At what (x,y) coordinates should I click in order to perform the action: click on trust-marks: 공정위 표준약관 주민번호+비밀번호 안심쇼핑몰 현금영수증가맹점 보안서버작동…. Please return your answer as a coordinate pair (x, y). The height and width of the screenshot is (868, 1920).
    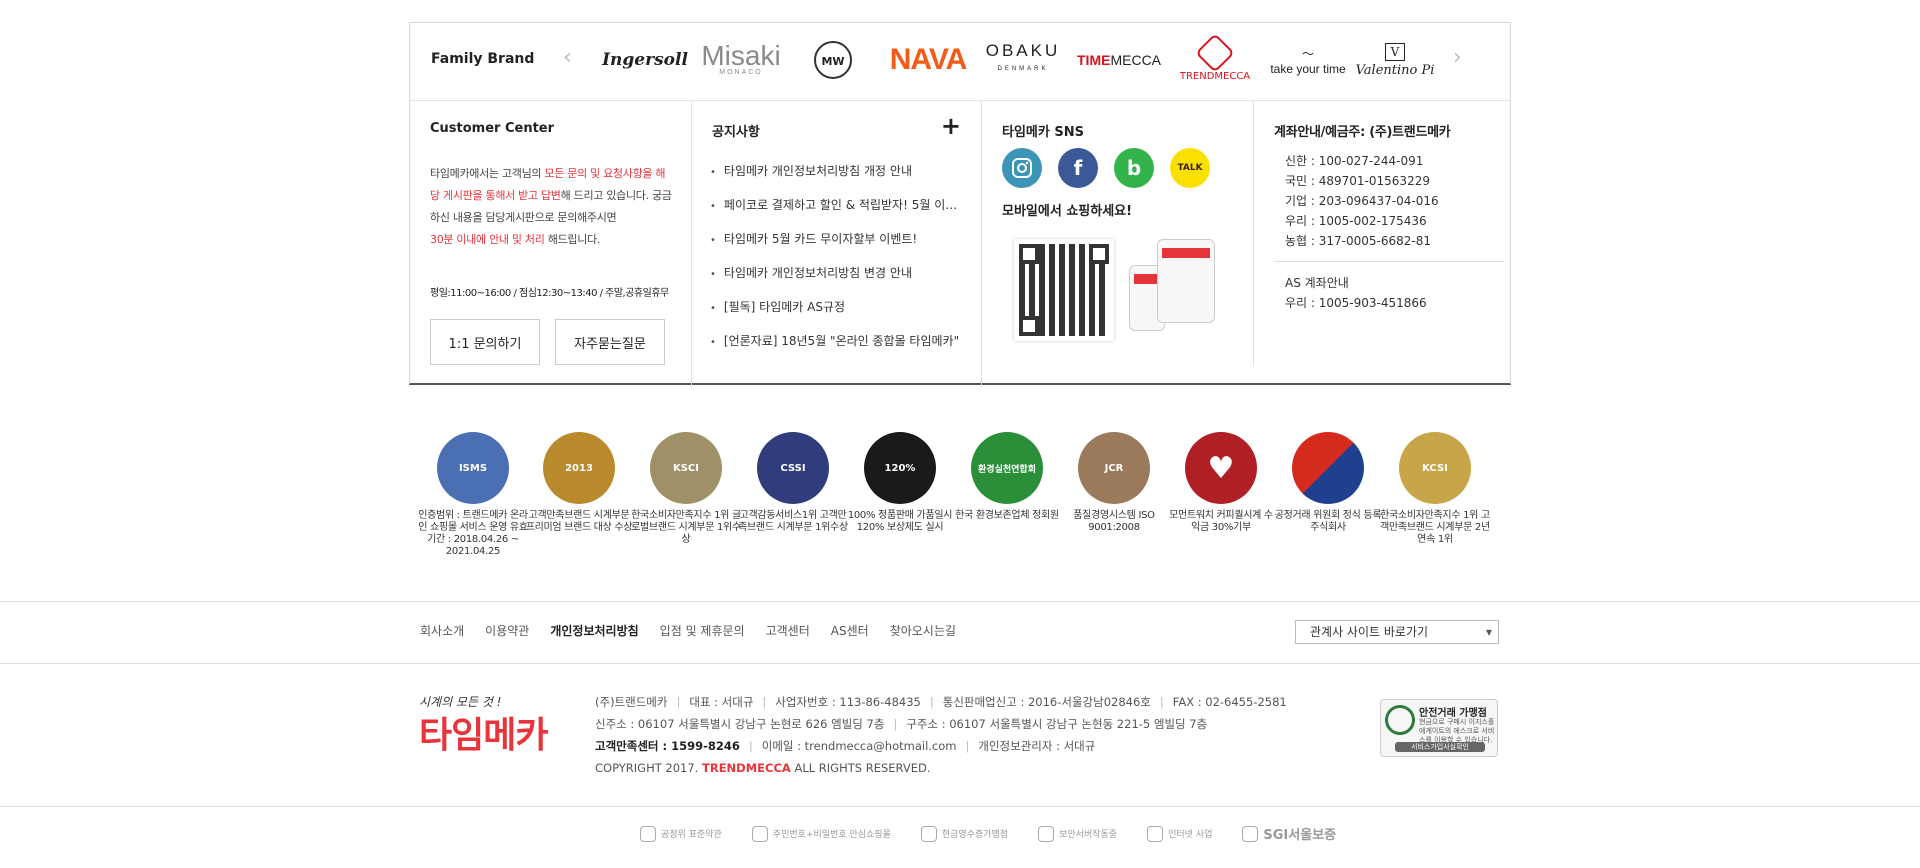
    Looking at the image, I should click on (1003, 833).